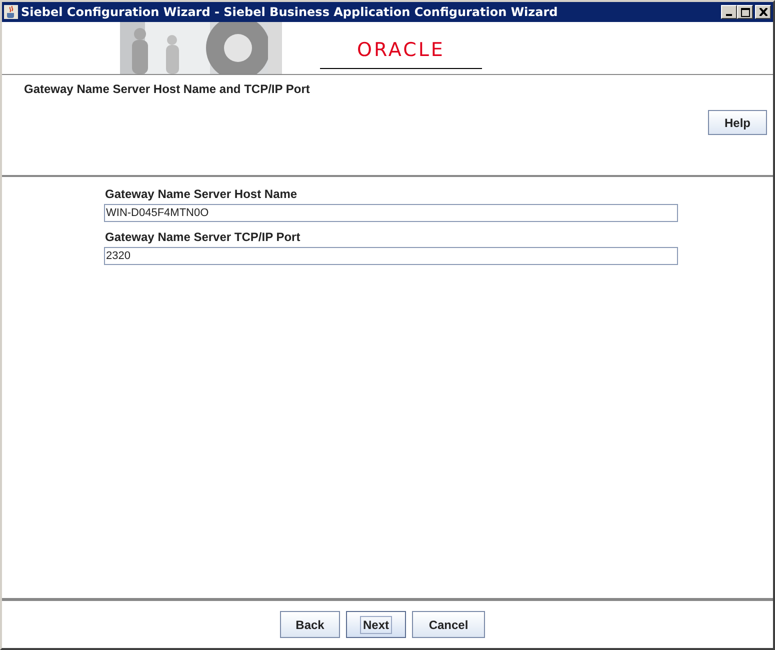  What do you see at coordinates (401, 49) in the screenshot?
I see `oracle-logo: ORACLE` at bounding box center [401, 49].